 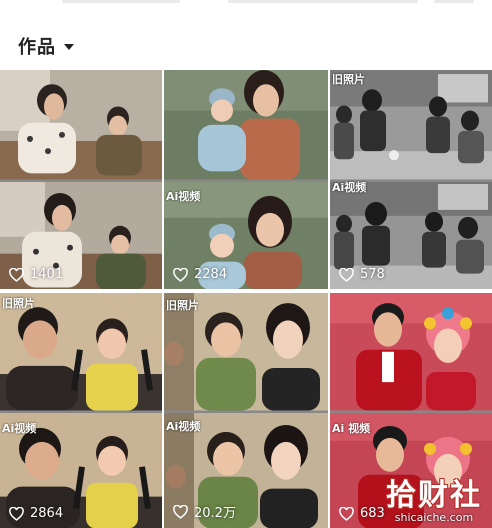 What do you see at coordinates (81, 410) in the screenshot?
I see `video-thumbnail: 旧照片 Ai视频 2864` at bounding box center [81, 410].